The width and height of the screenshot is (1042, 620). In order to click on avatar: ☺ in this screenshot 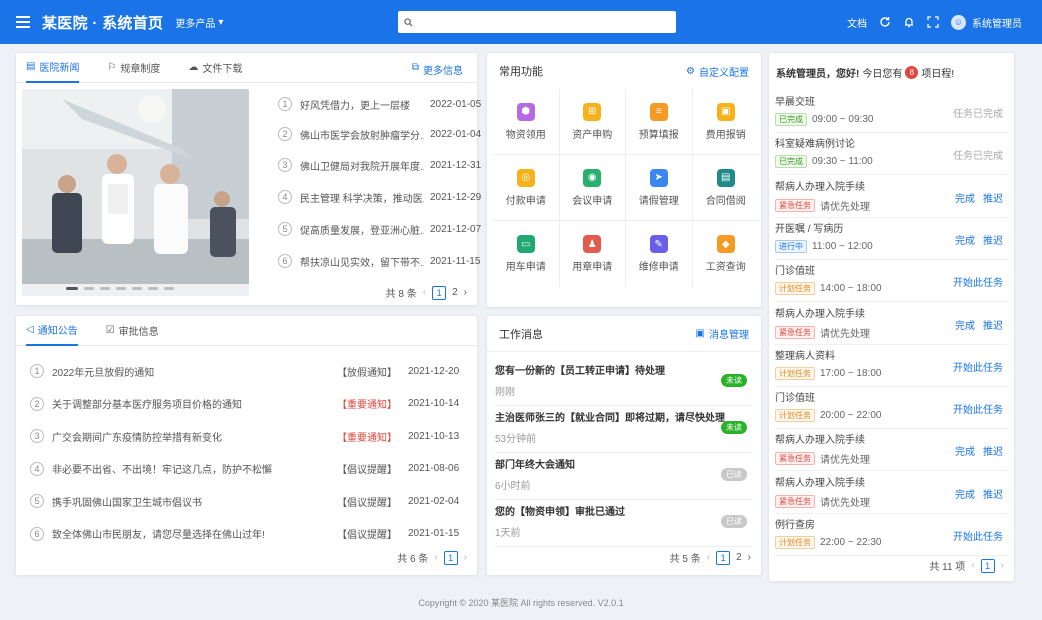, I will do `click(958, 22)`.